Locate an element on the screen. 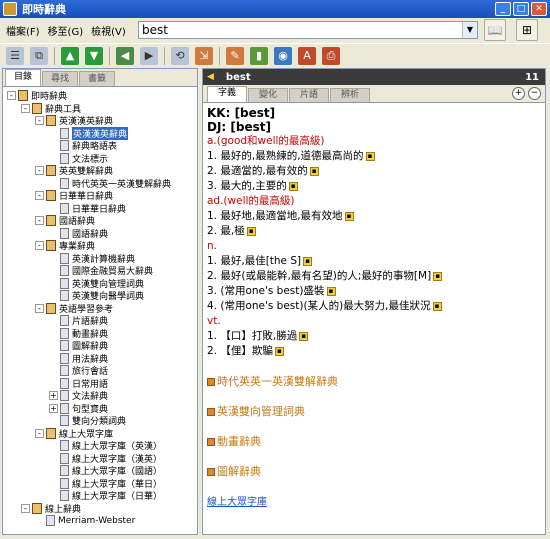  close-button: ✕ is located at coordinates (539, 9).